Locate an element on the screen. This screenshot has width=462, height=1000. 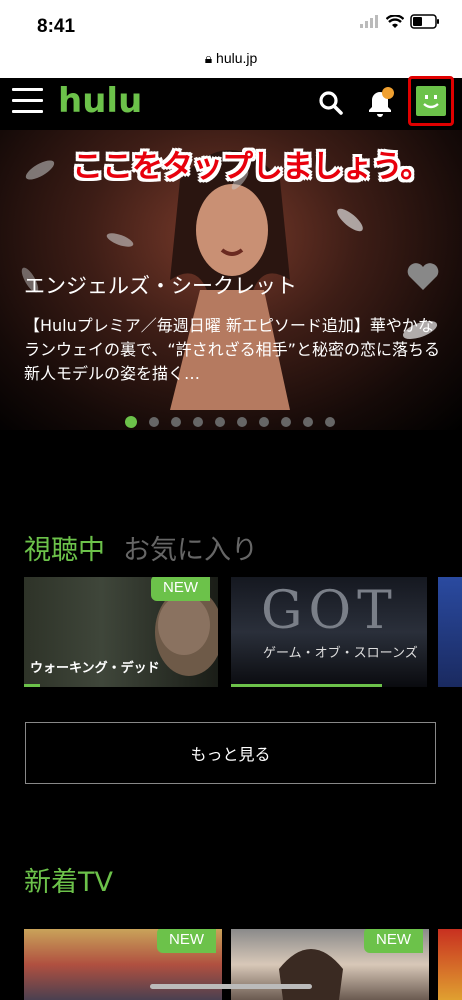
search-icon is located at coordinates (331, 103).